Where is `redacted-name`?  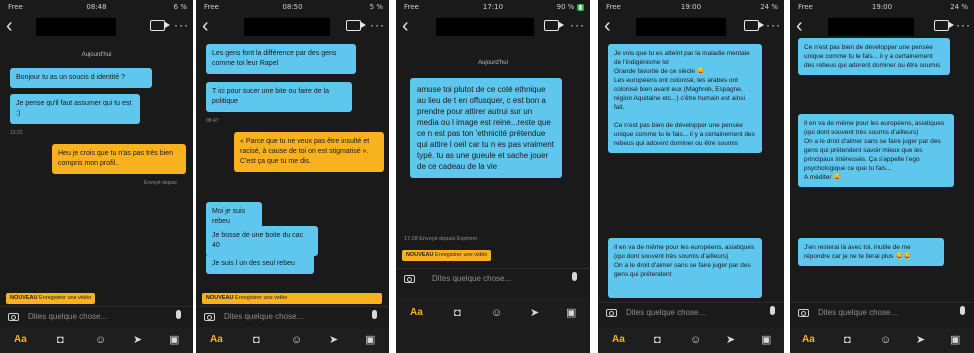 redacted-name is located at coordinates (287, 27).